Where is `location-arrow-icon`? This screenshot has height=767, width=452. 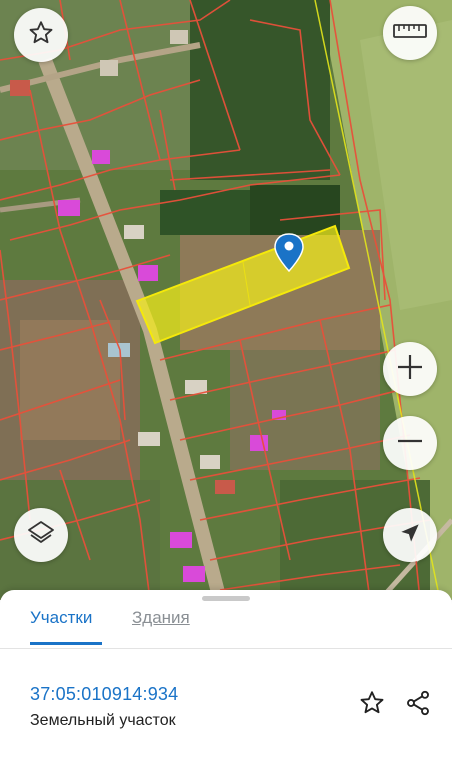
location-arrow-icon is located at coordinates (410, 535).